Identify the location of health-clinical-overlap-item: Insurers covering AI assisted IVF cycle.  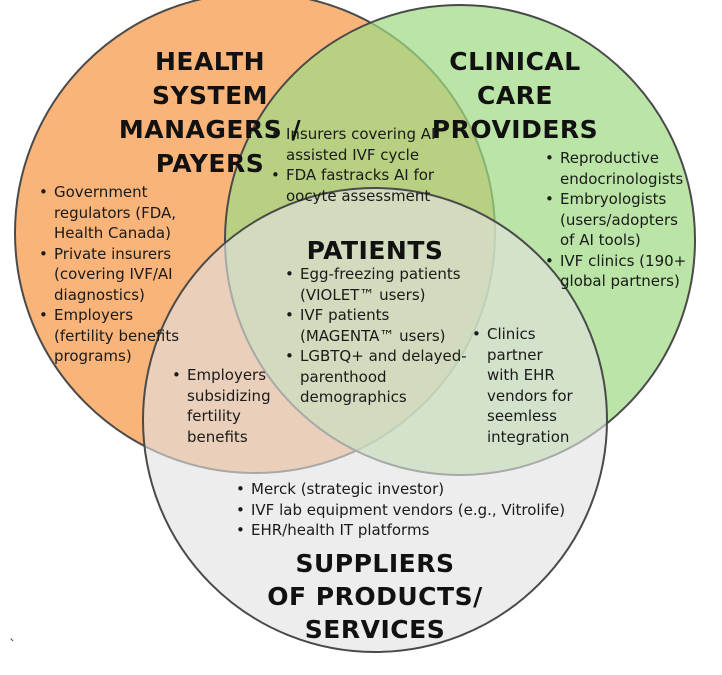
(368, 144).